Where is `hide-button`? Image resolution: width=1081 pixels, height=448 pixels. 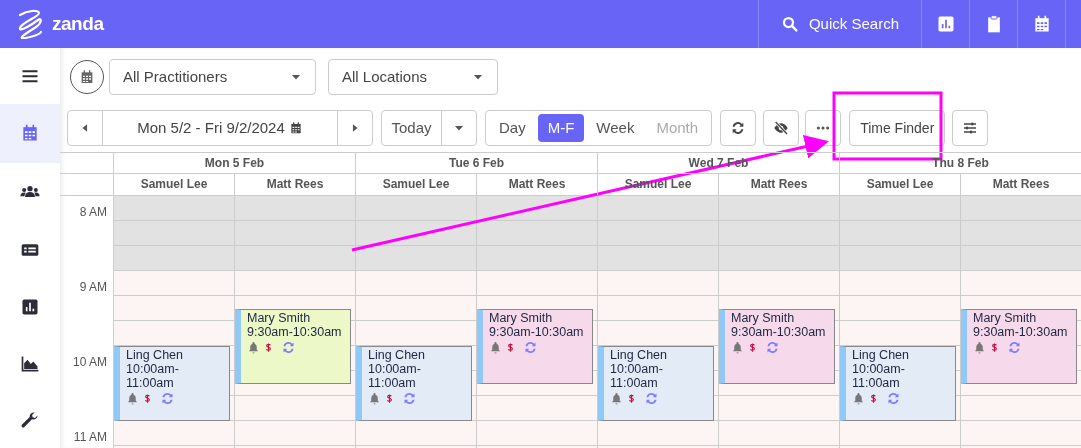 hide-button is located at coordinates (781, 128).